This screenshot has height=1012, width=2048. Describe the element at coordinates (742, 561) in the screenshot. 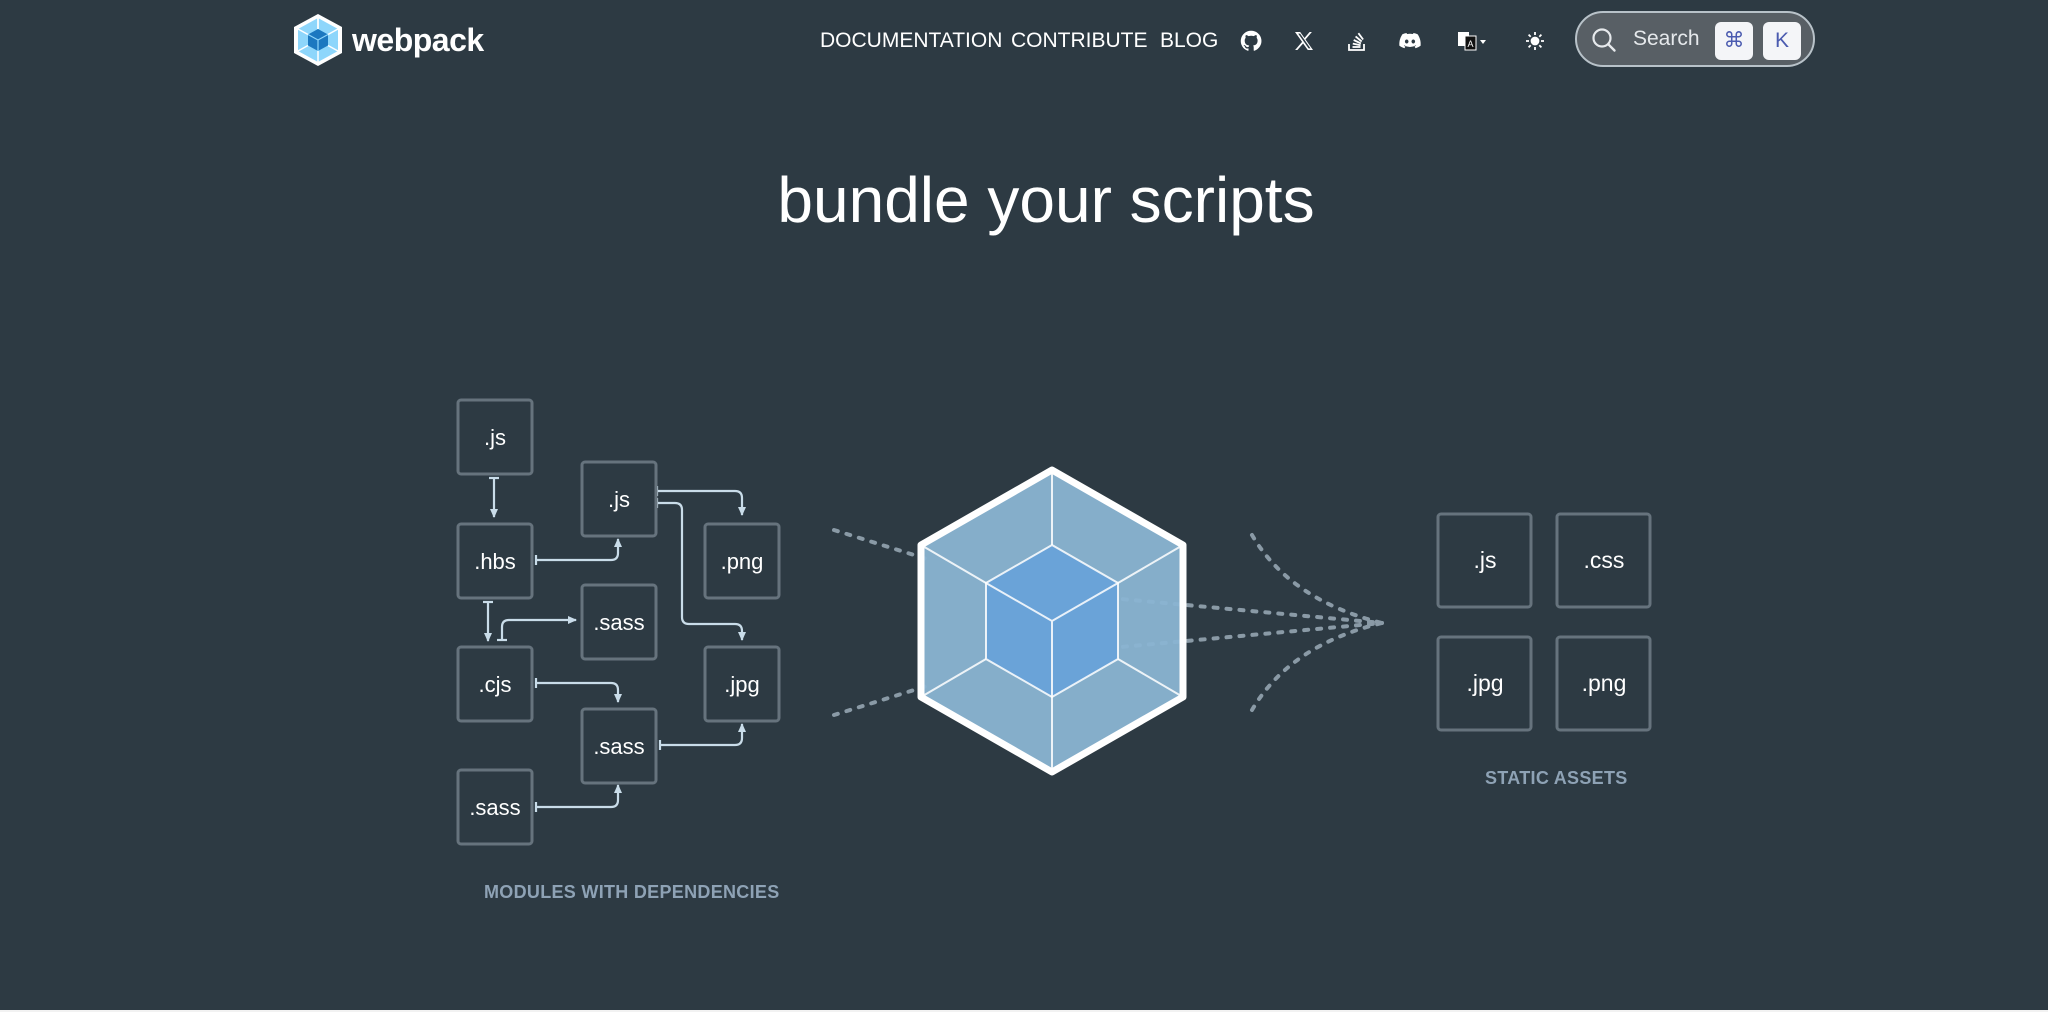

I see `module-label: .png` at that location.